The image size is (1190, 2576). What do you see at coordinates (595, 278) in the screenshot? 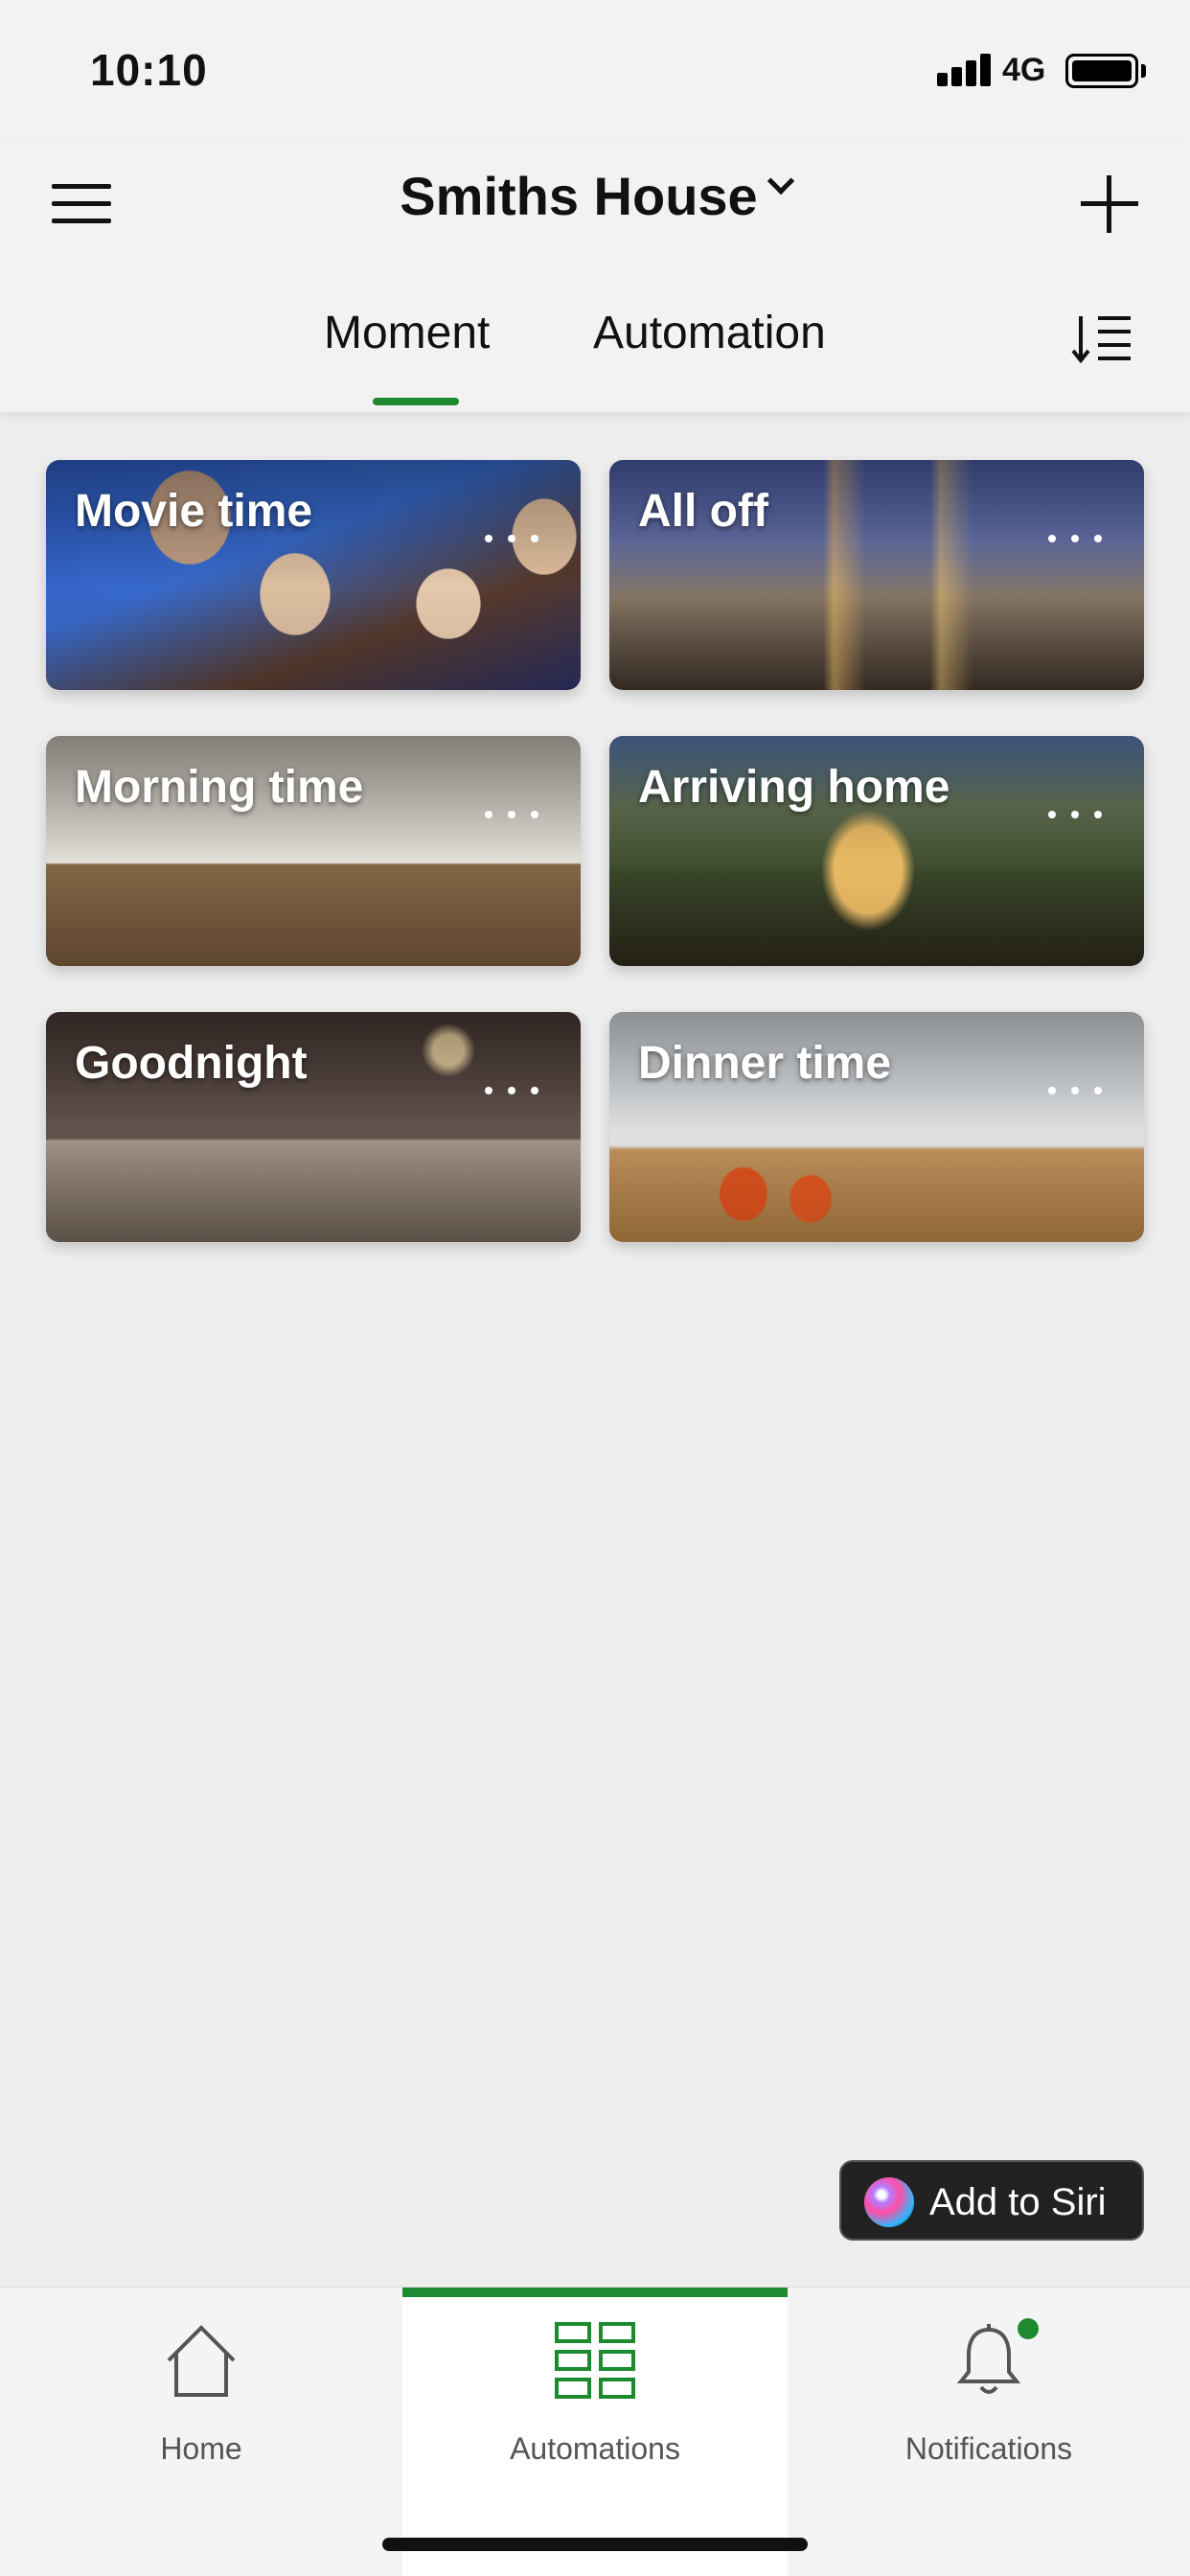
I see `app-header: Smiths House Moment Automation` at bounding box center [595, 278].